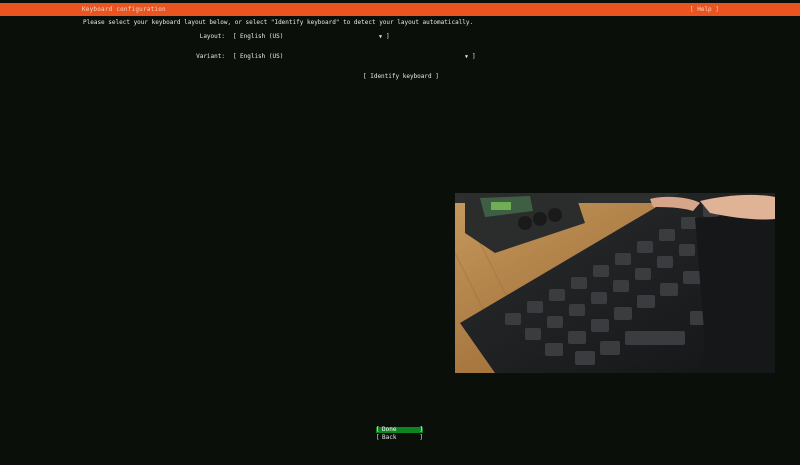 The image size is (800, 465). What do you see at coordinates (389, 437) in the screenshot?
I see `back-button-label: Back` at bounding box center [389, 437].